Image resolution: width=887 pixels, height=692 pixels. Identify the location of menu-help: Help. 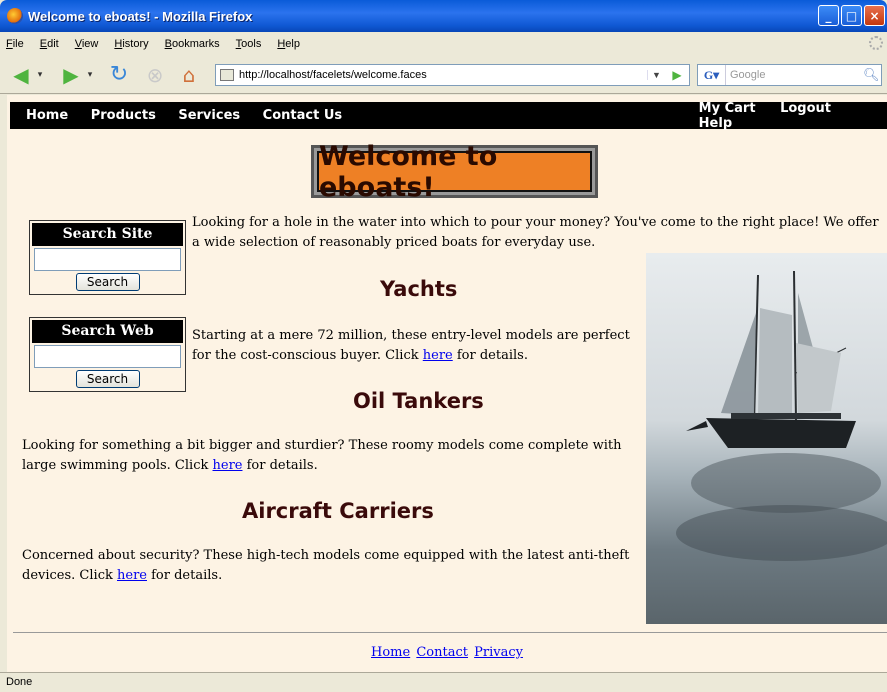
(288, 44).